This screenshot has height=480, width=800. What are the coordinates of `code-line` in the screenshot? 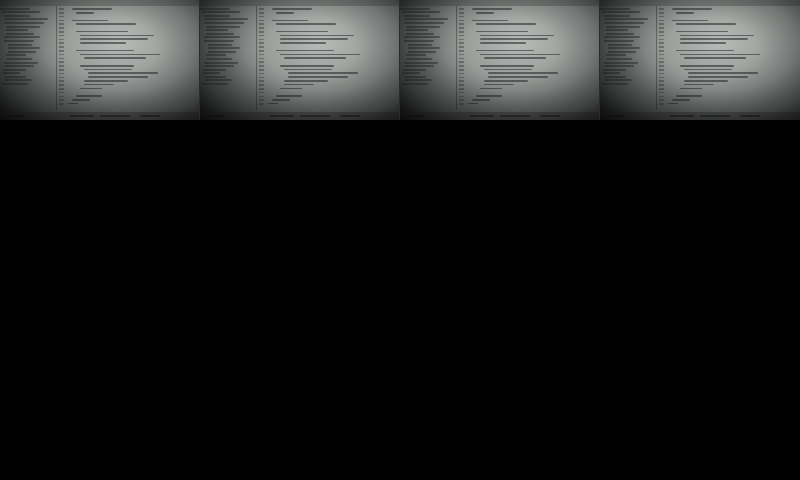 It's located at (514, 39).